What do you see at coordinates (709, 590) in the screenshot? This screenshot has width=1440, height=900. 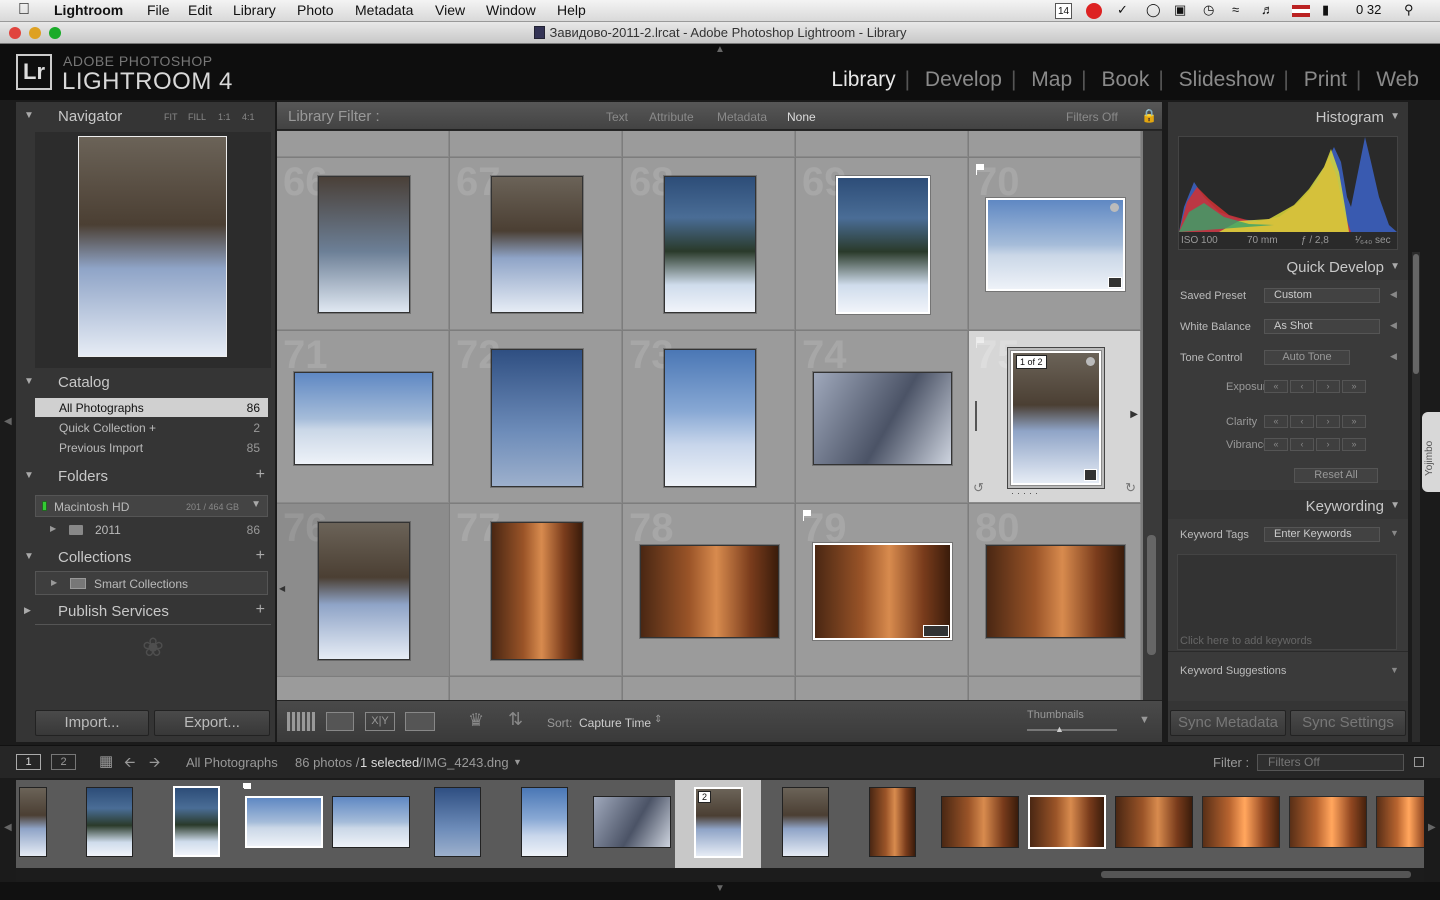 I see `grid-cell: 78` at bounding box center [709, 590].